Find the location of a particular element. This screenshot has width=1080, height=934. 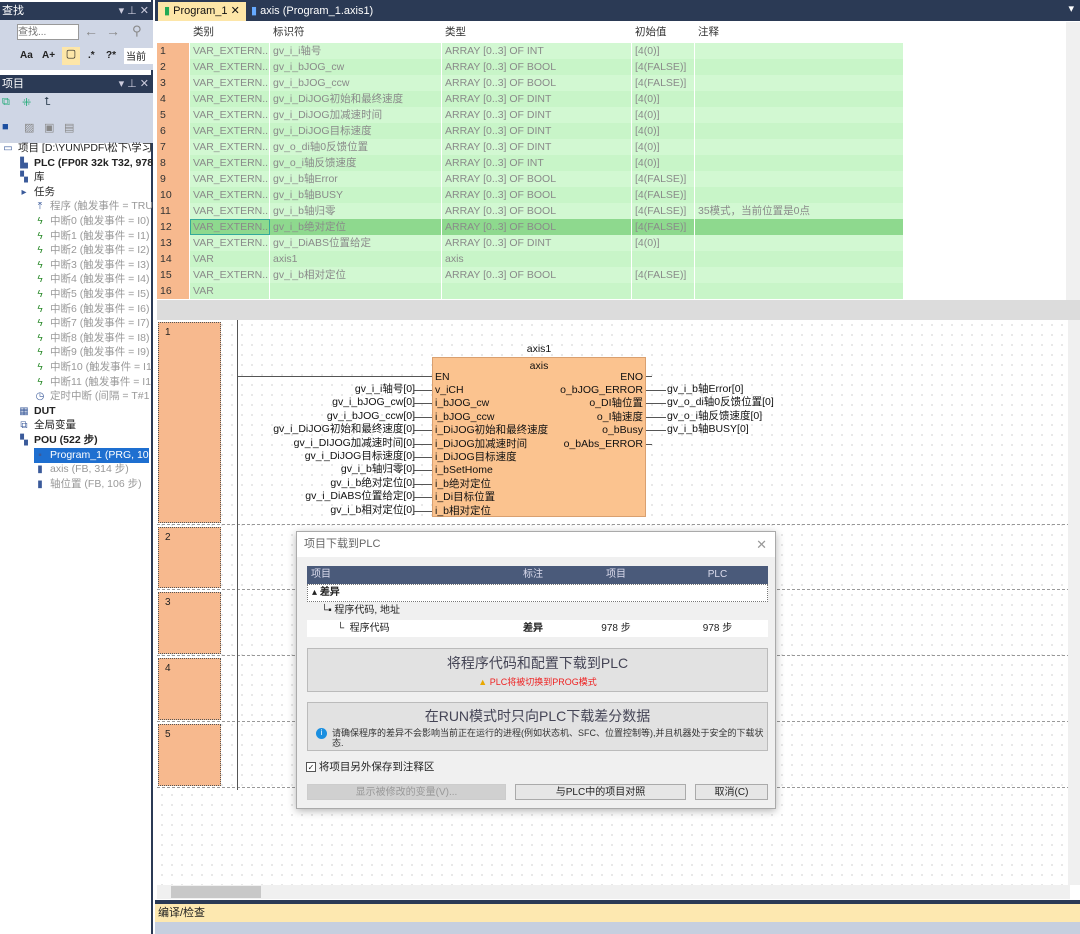

tree-item: ▸ 任务 is located at coordinates (36, 192).